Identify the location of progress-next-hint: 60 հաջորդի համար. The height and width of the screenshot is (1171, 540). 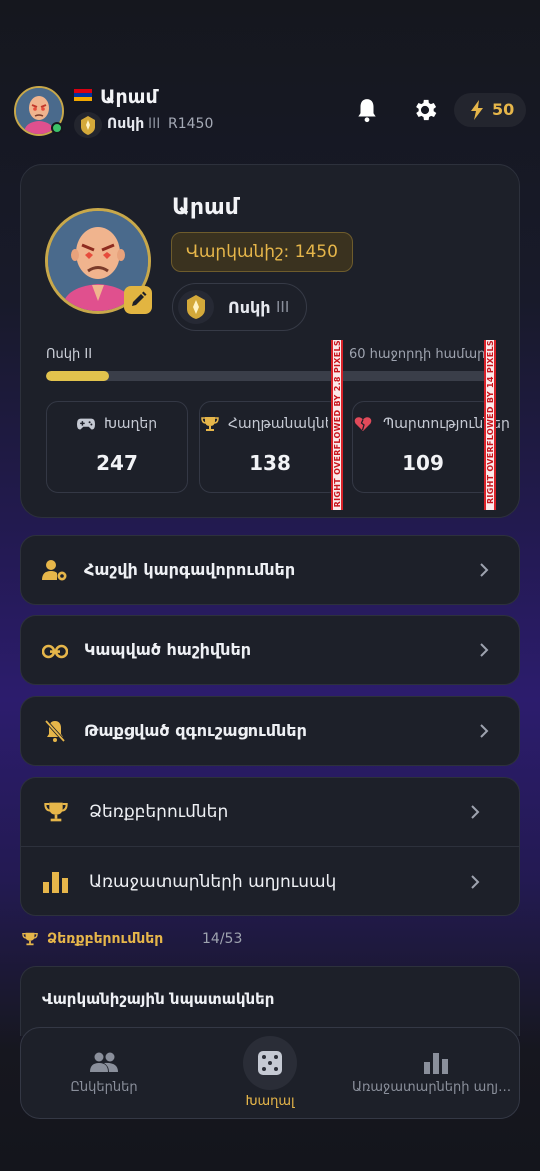
(416, 354).